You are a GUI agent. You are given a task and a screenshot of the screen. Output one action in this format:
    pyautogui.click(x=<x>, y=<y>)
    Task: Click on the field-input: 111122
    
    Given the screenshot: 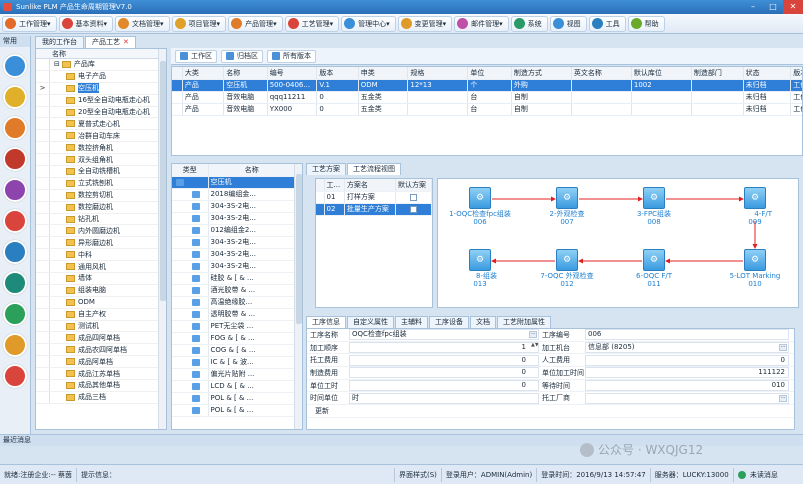 What is the action you would take?
    pyautogui.click(x=687, y=373)
    